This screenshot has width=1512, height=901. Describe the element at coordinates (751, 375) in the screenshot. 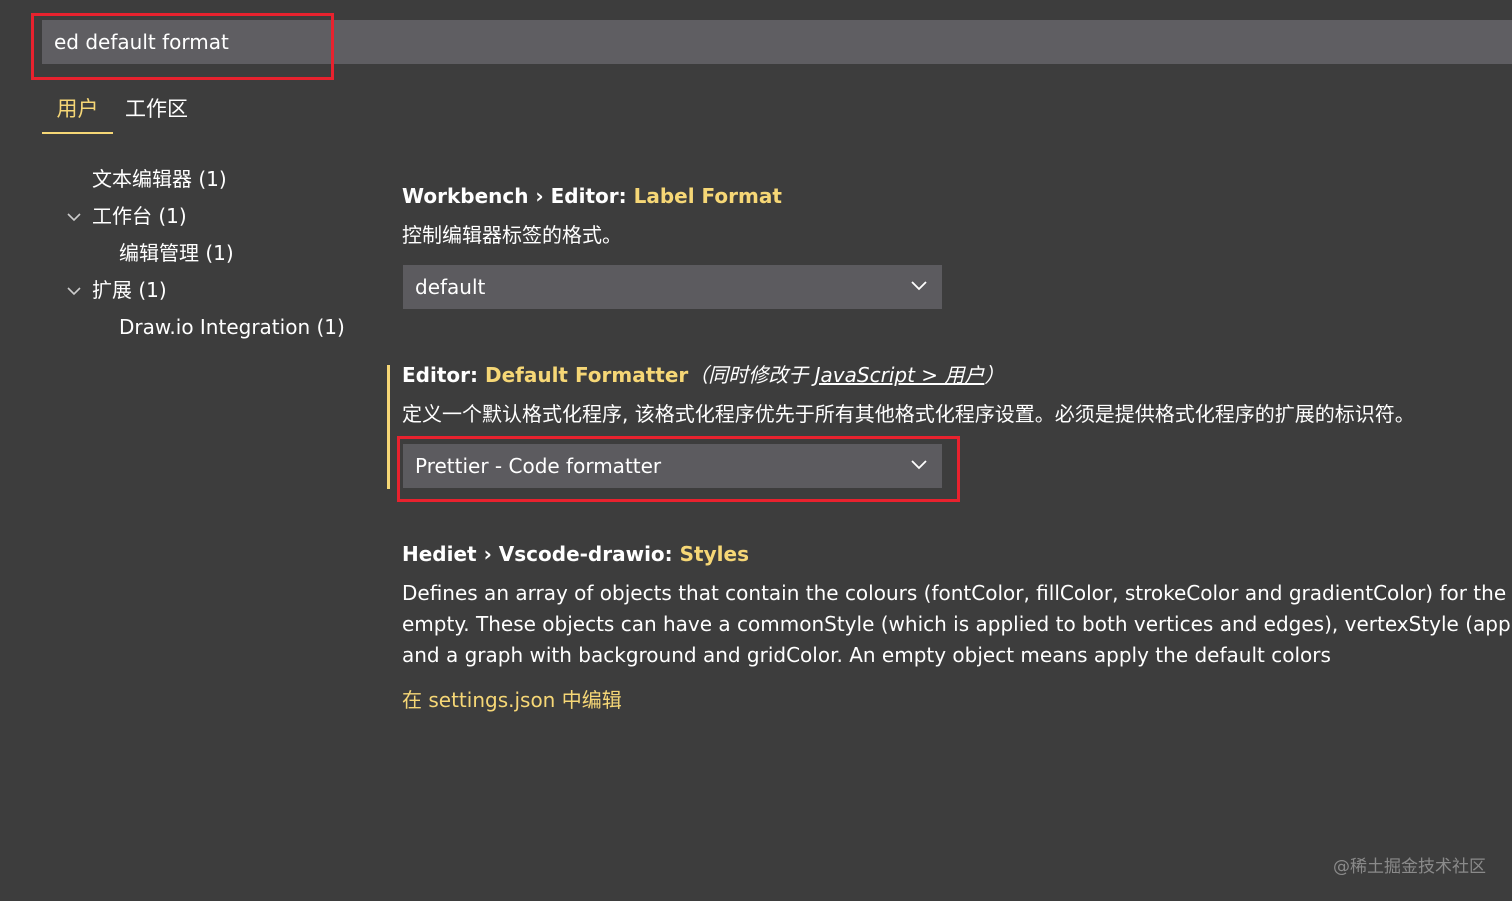

I see `modified-note-open: （同时修改于` at that location.